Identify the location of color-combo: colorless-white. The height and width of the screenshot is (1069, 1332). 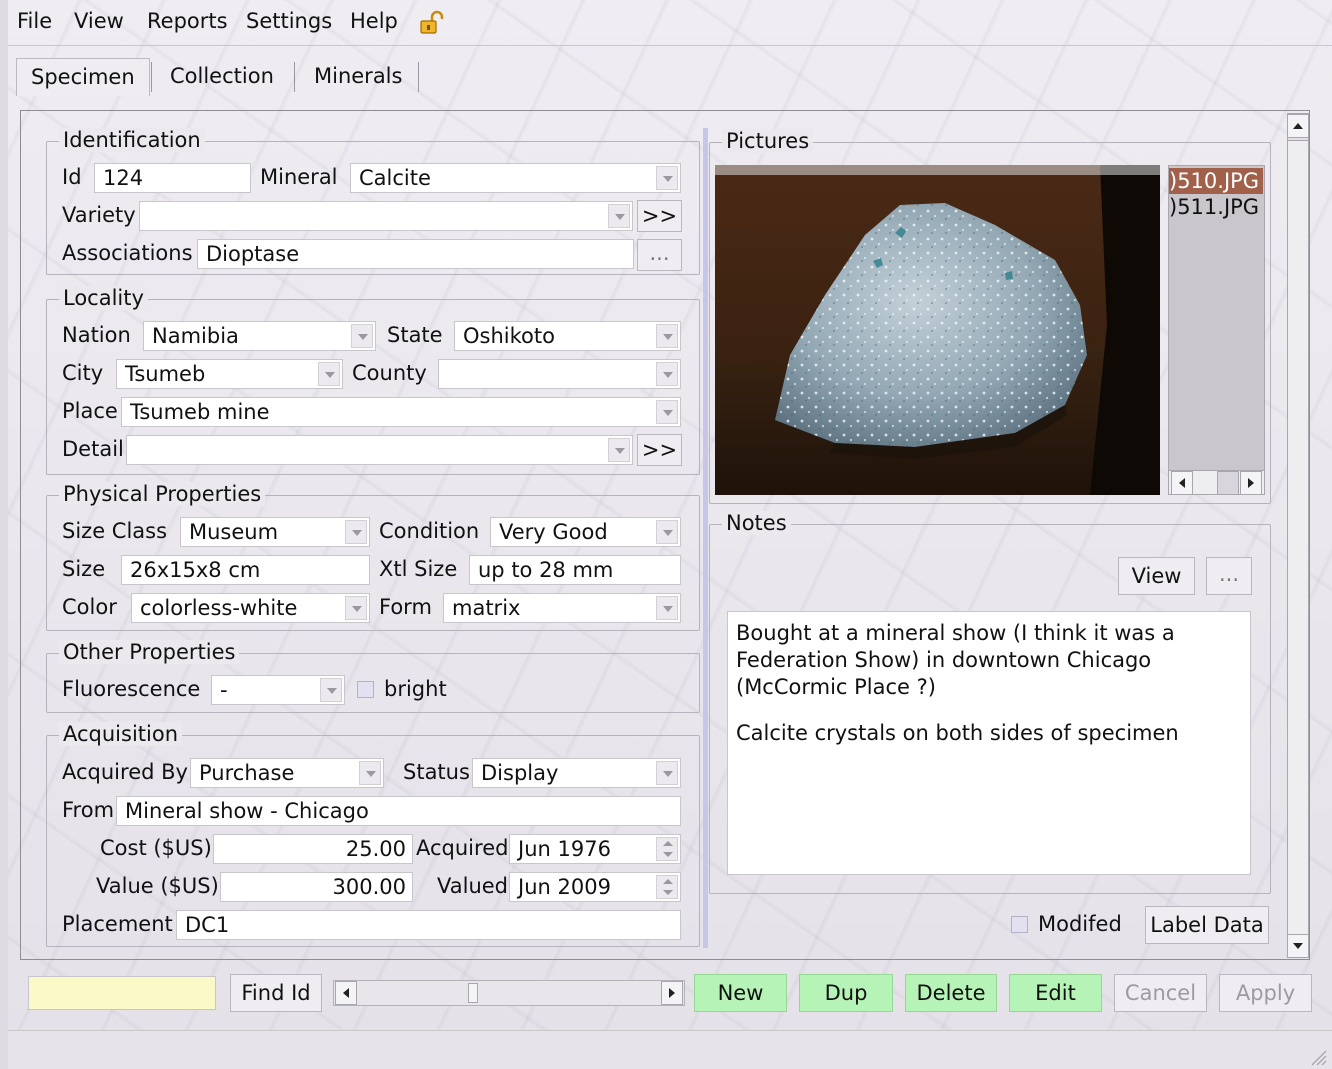
(250, 608).